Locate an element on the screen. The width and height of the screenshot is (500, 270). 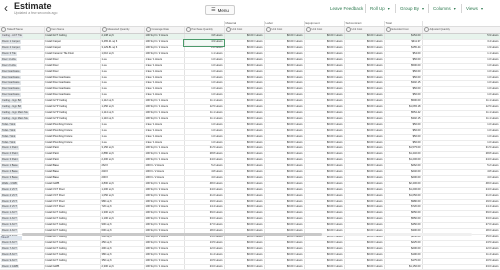
roll-up-label: Roll Up is located at coordinates (377, 8).